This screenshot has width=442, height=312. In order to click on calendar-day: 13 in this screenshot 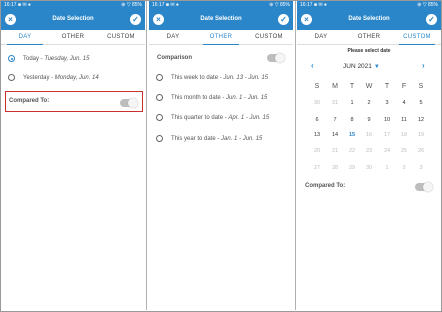, I will do `click(317, 135)`.